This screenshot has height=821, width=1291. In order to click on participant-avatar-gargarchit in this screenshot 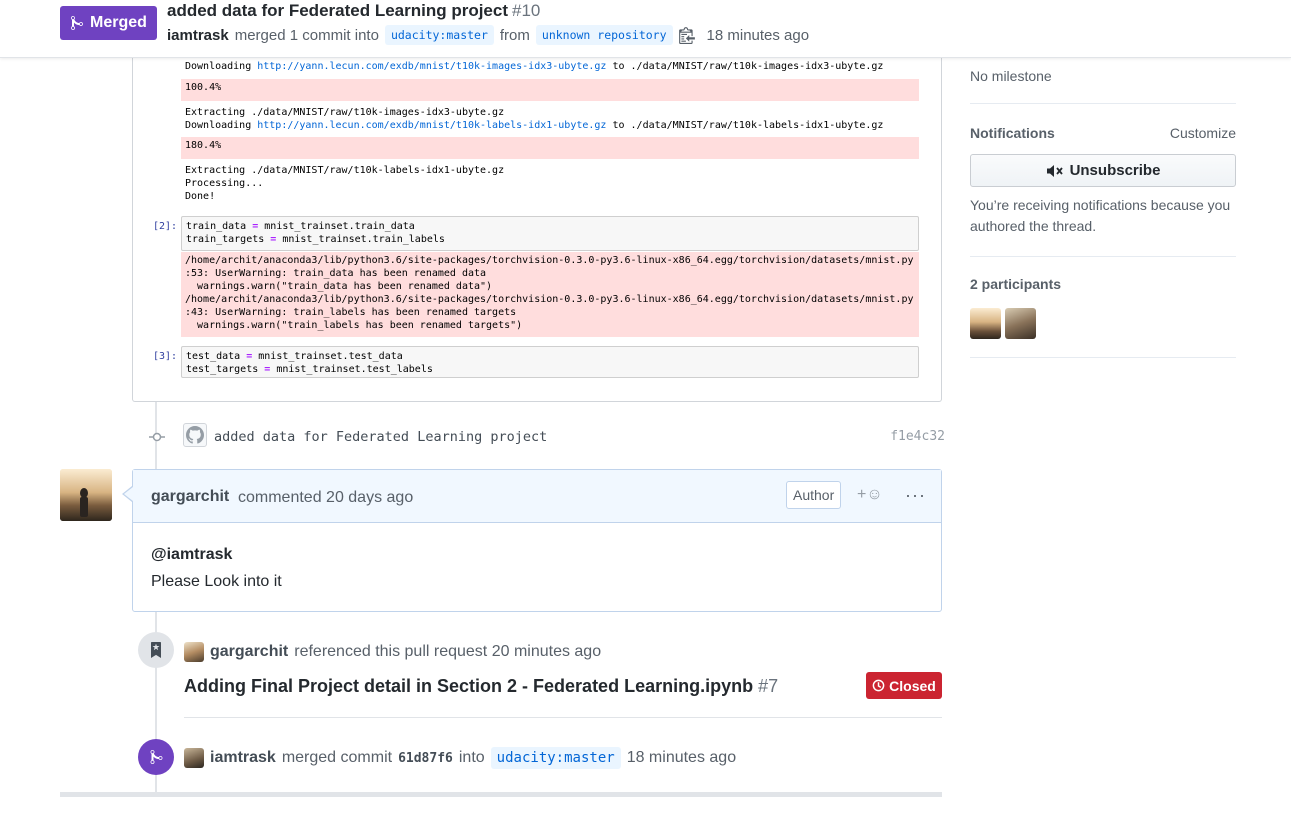, I will do `click(985, 323)`.